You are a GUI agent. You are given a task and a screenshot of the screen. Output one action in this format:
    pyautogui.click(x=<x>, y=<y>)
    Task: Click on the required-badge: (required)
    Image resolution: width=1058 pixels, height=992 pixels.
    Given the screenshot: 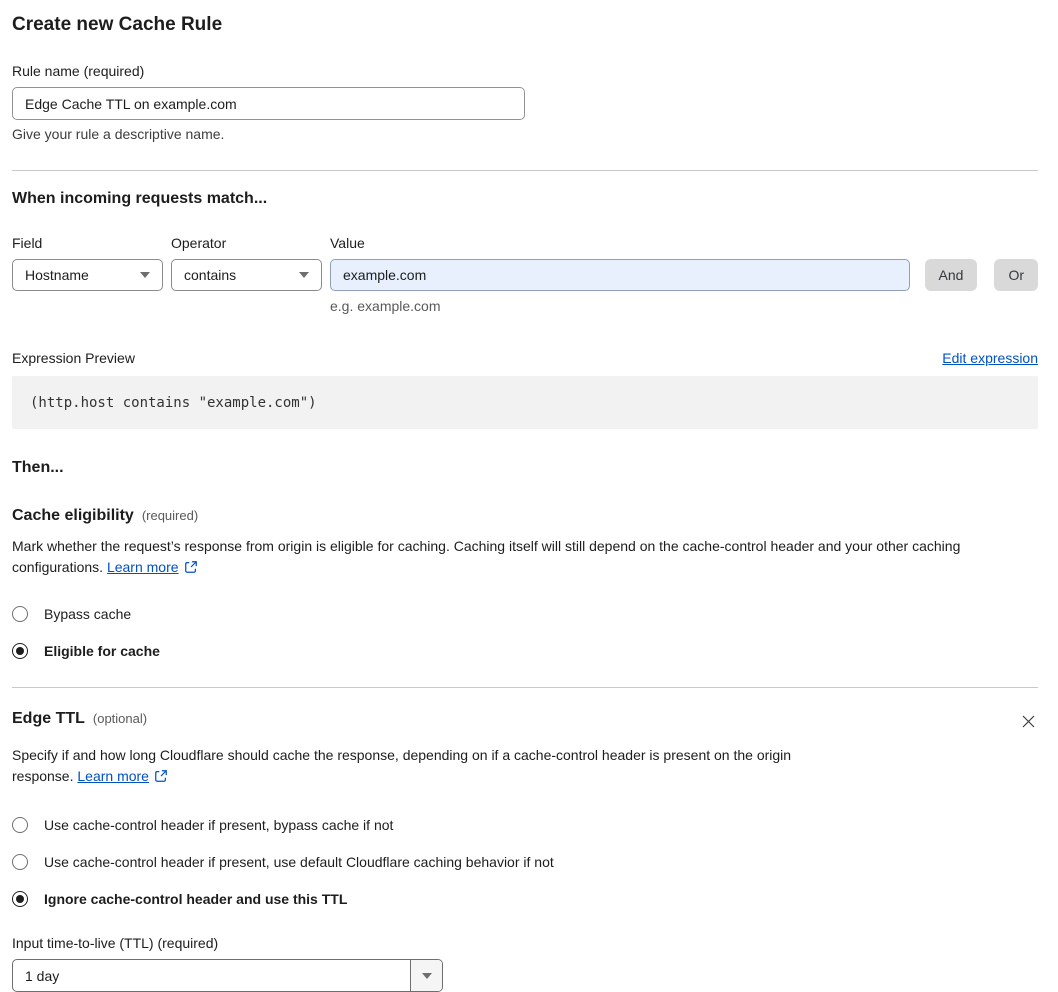 What is the action you would take?
    pyautogui.click(x=170, y=515)
    